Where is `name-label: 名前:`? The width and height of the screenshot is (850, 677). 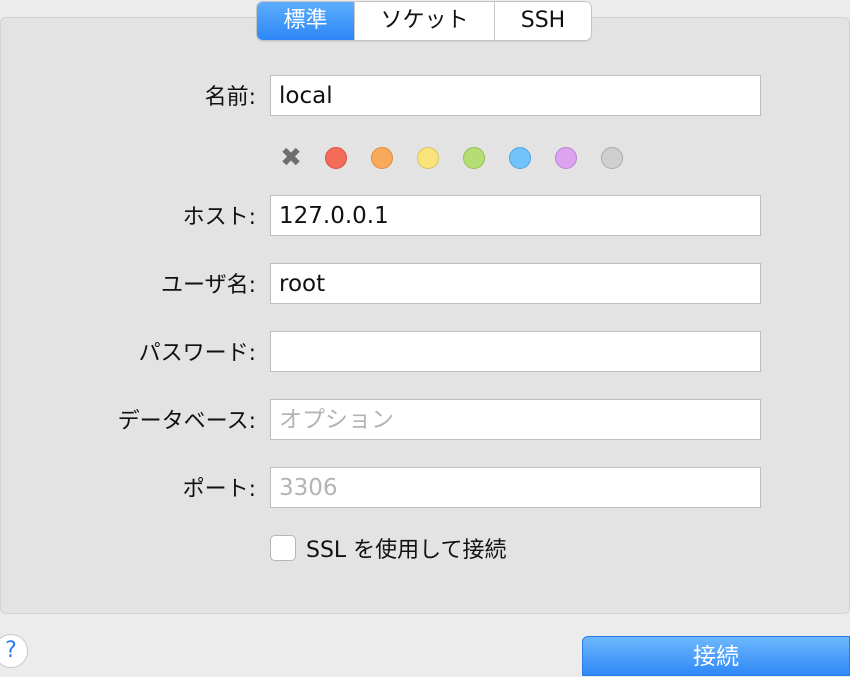 name-label: 名前: is located at coordinates (230, 97).